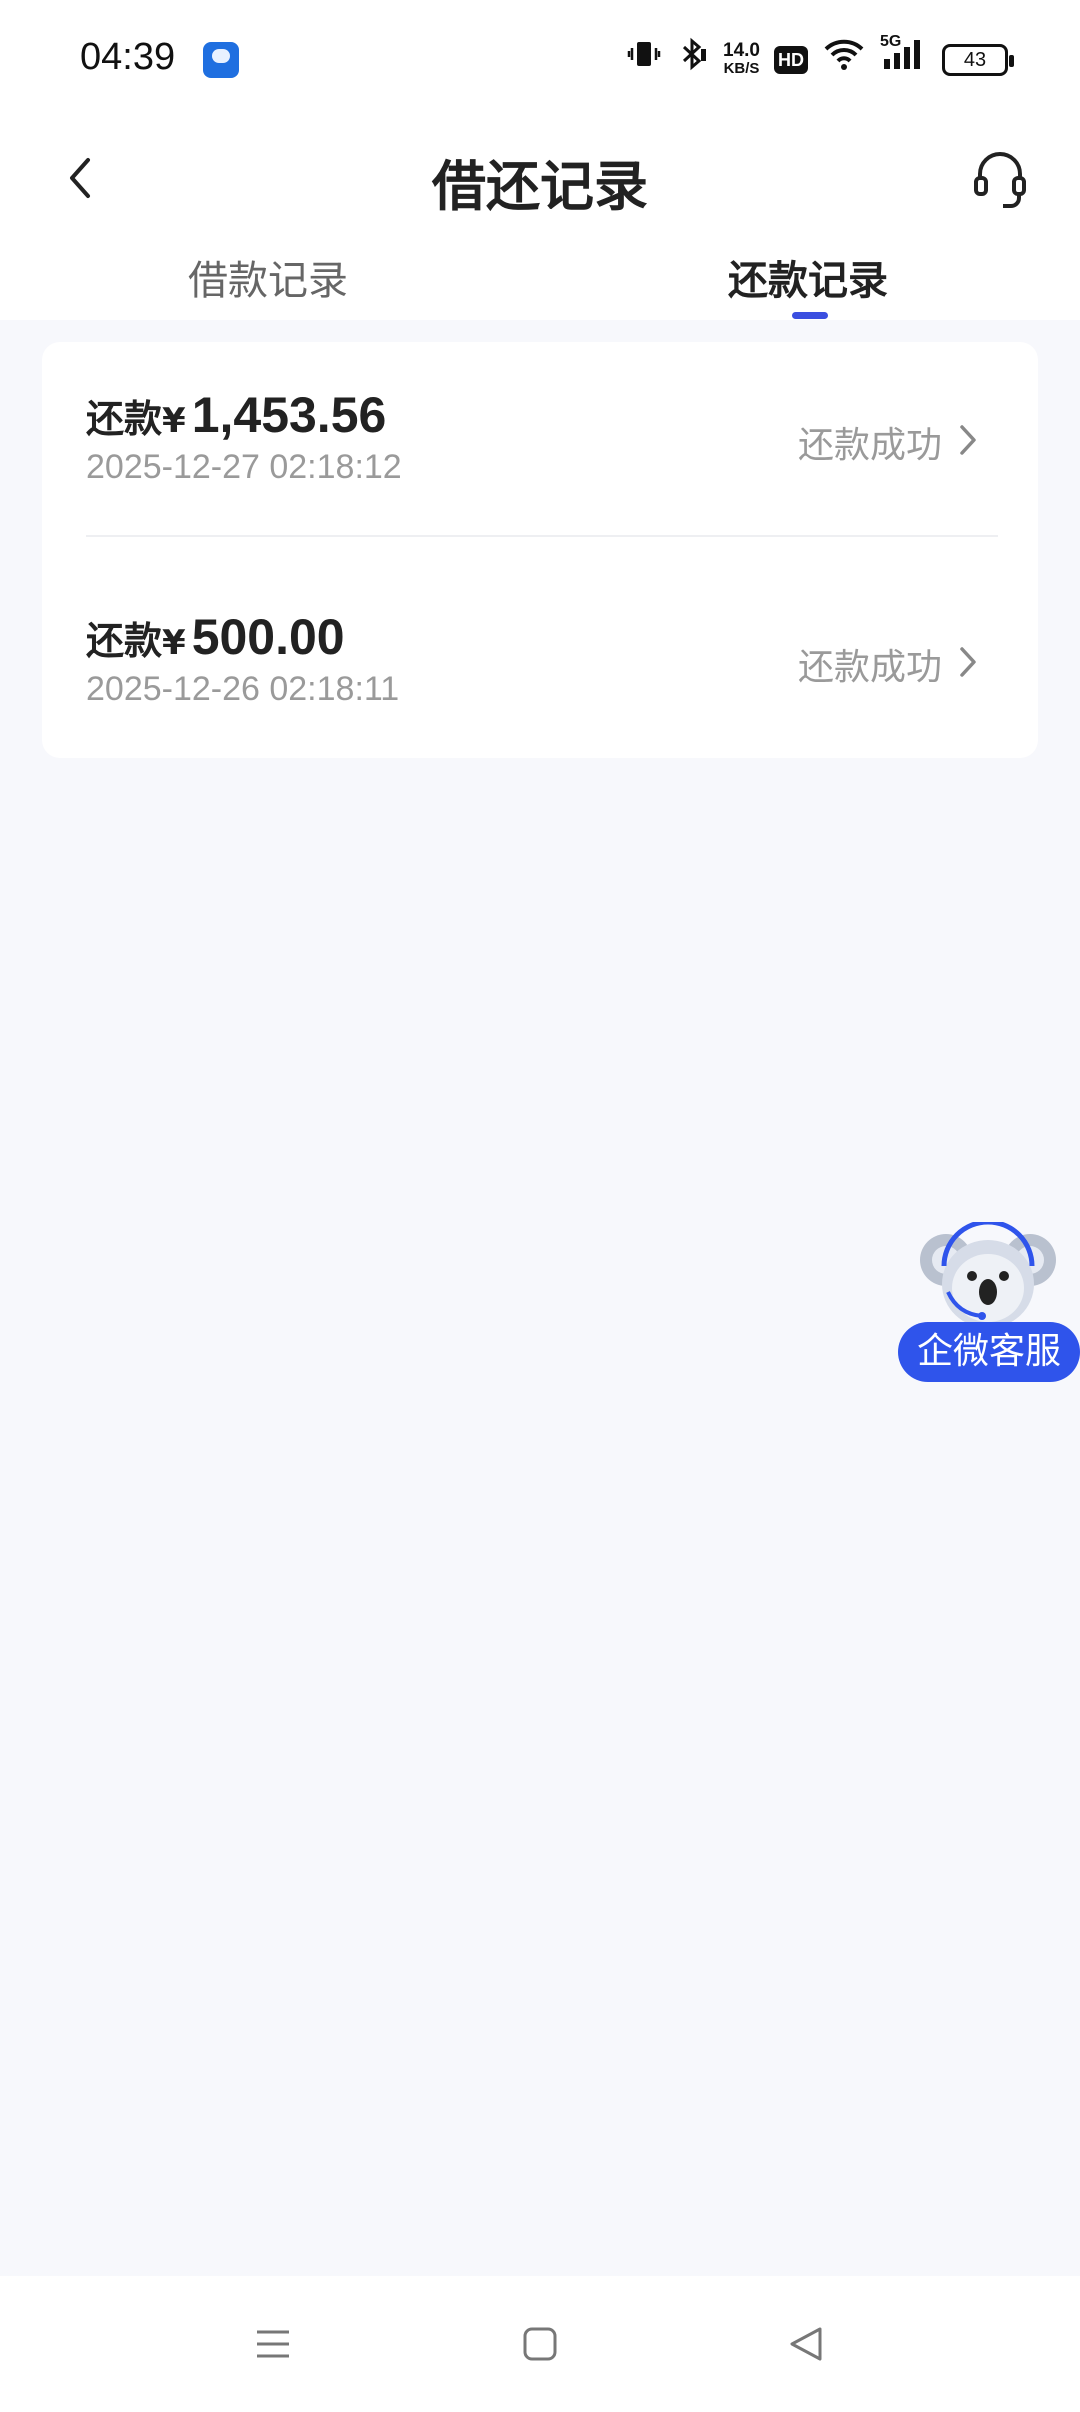  What do you see at coordinates (243, 689) in the screenshot?
I see `record-datetime: 2025-12-26 02:18:11` at bounding box center [243, 689].